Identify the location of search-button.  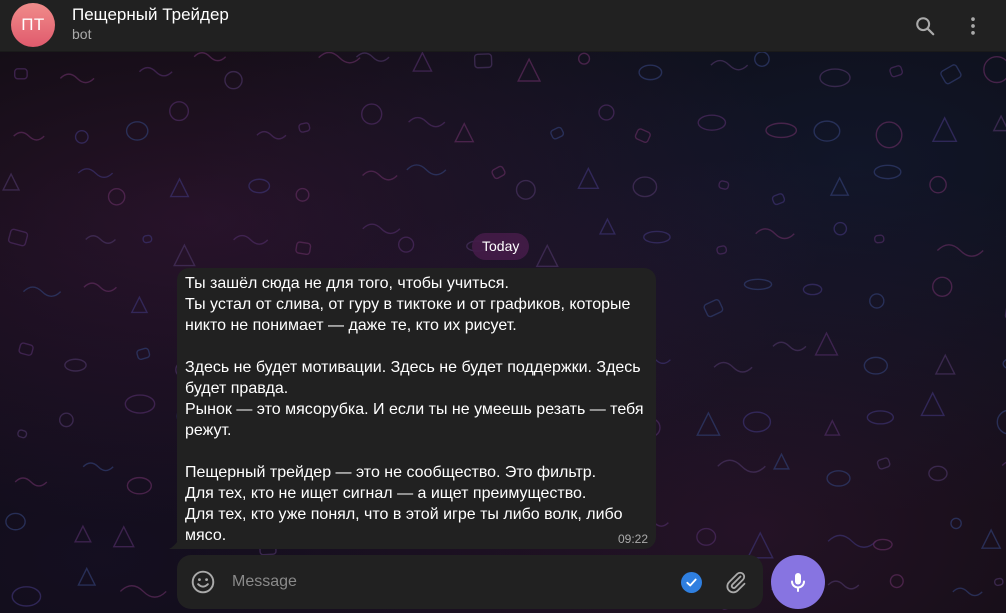
(925, 26).